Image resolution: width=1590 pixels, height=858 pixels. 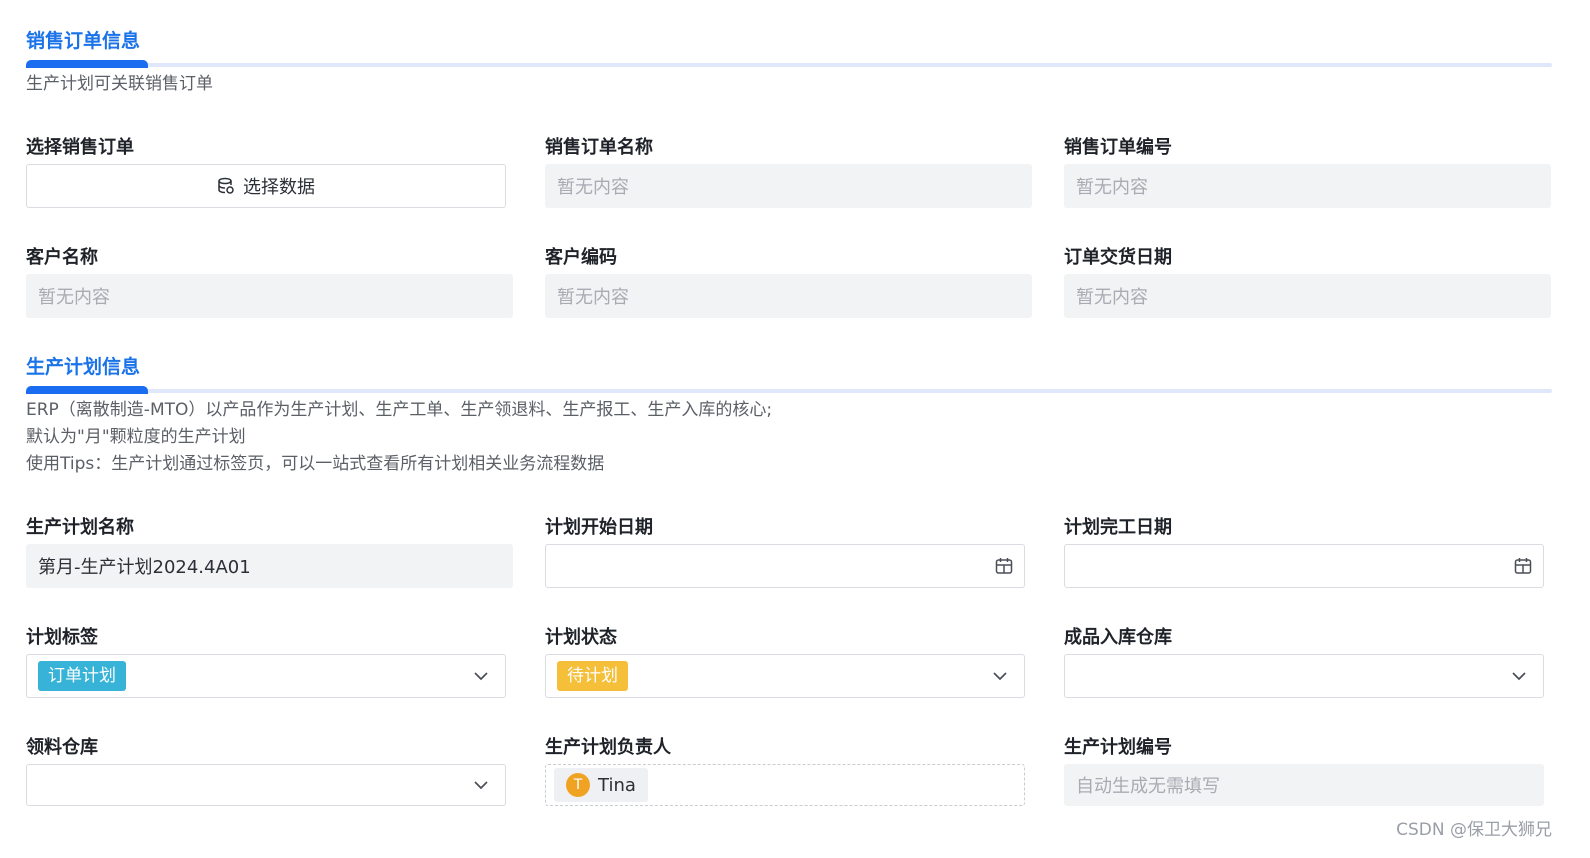 What do you see at coordinates (788, 296) in the screenshot?
I see `customer-code-field: 暂无内容` at bounding box center [788, 296].